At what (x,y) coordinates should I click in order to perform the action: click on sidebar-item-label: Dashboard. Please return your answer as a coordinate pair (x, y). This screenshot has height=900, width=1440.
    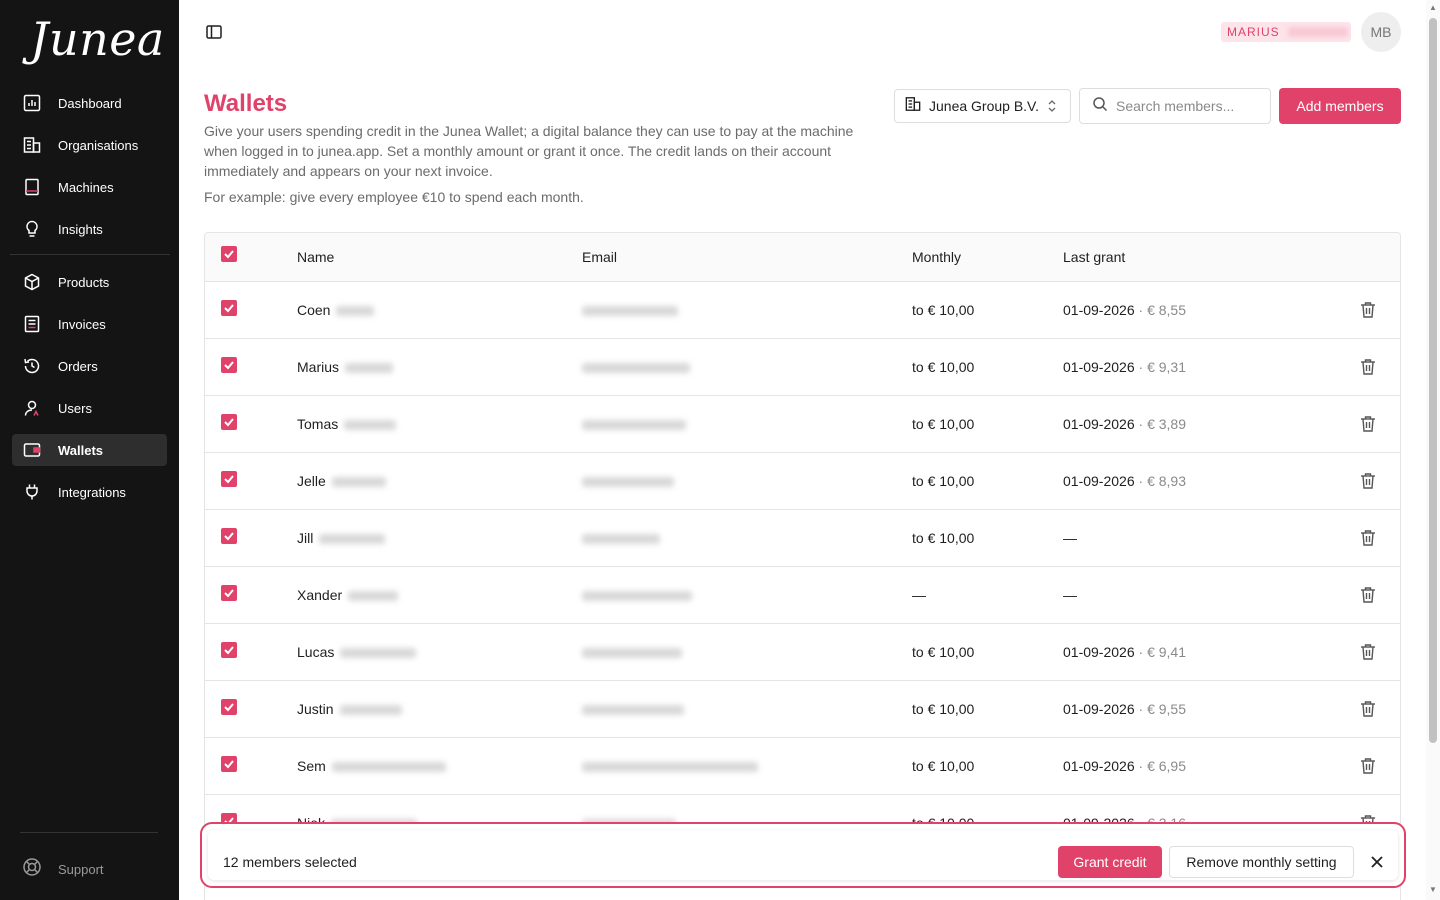
    Looking at the image, I should click on (90, 103).